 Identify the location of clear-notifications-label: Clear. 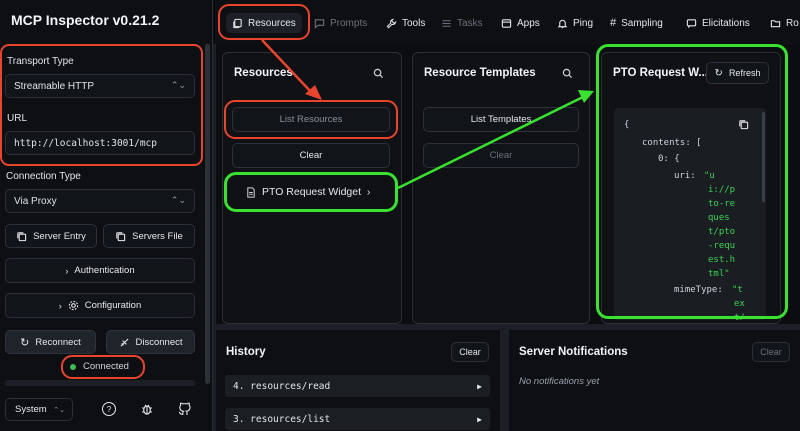
(771, 352).